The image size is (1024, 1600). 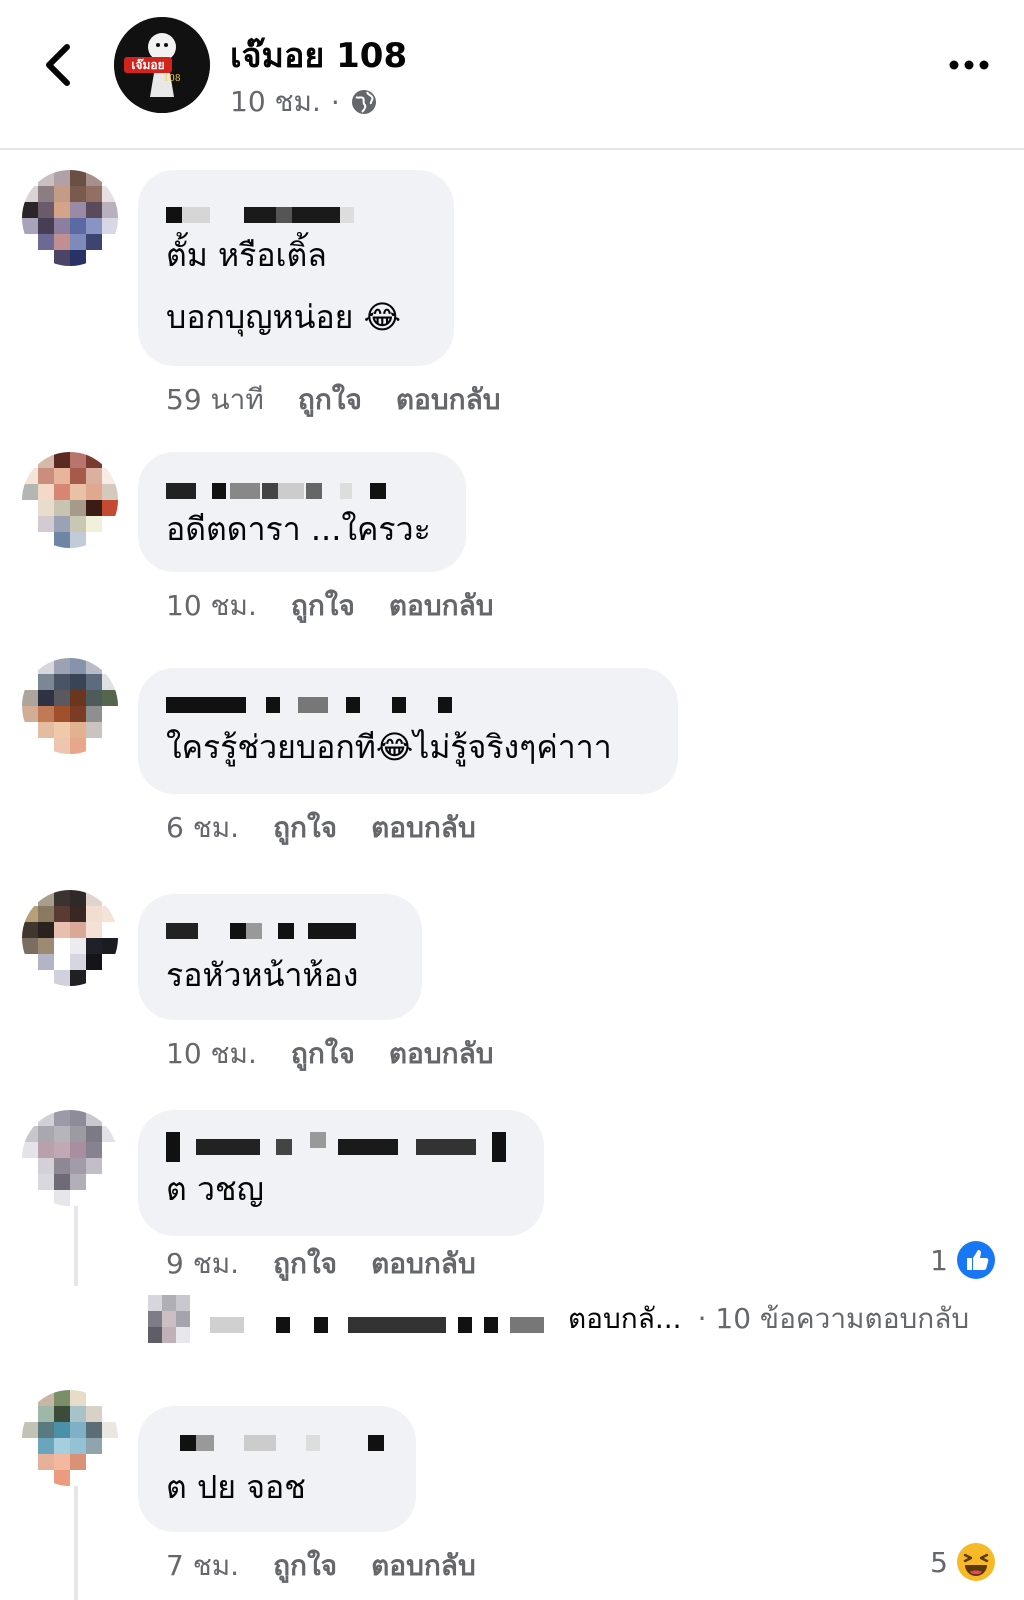 I want to click on more-options-button, so click(x=969, y=65).